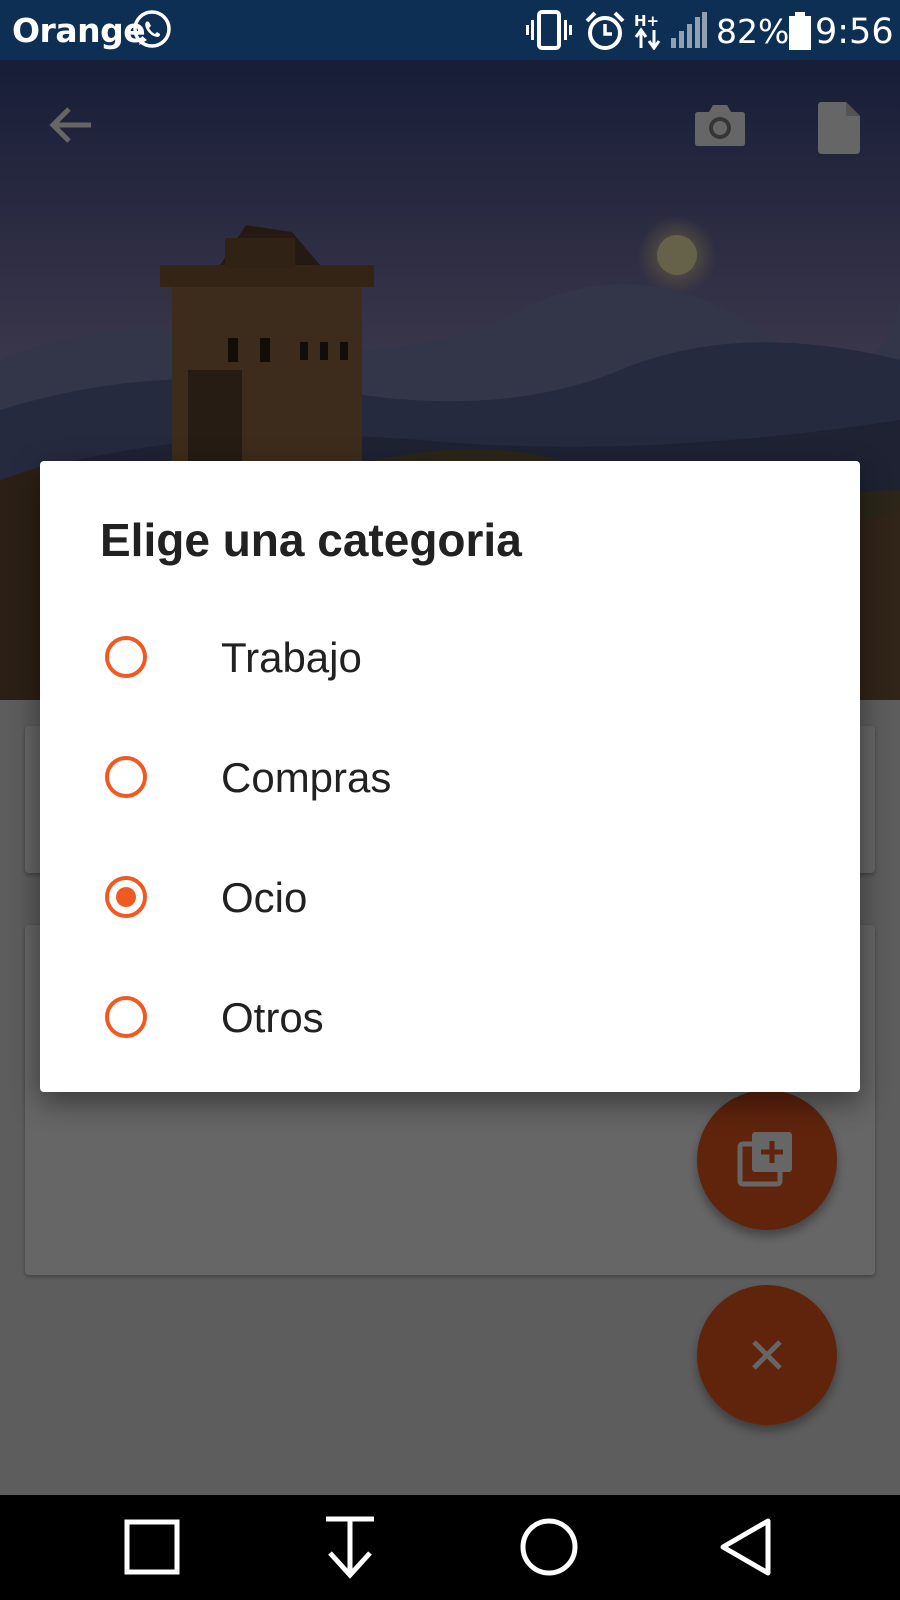  What do you see at coordinates (450, 1547) in the screenshot?
I see `navigation-bar` at bounding box center [450, 1547].